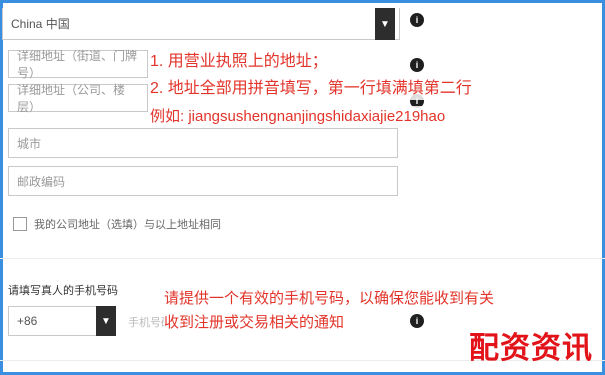 The height and width of the screenshot is (375, 605). I want to click on address-line2-input: 详细地址（公司、楼层）, so click(78, 98).